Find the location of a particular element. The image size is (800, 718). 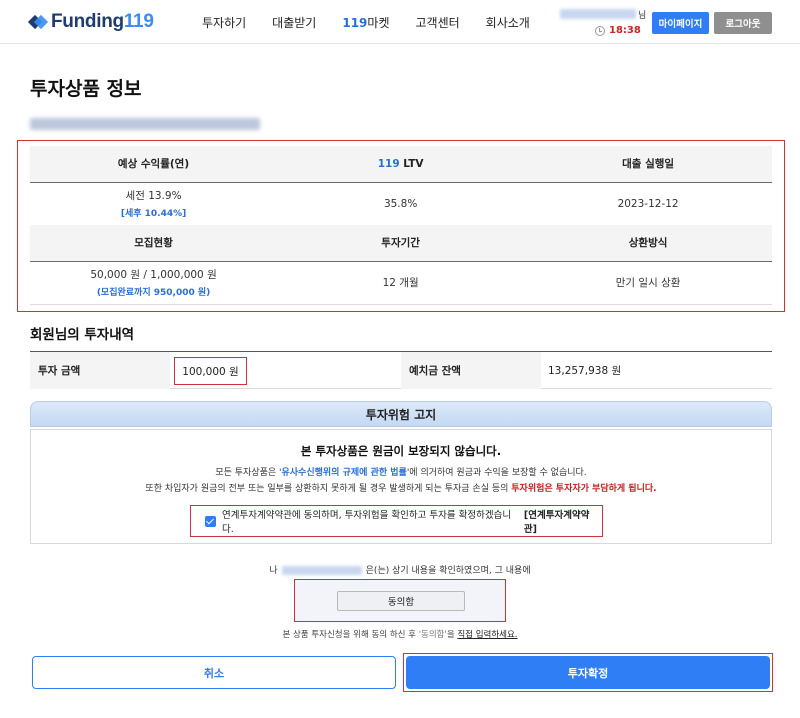

agree-text: 연계투자계약약관에 동의하며, 투자위험을 확인하고 투자를 확정하겠습니다. is located at coordinates (367, 522).